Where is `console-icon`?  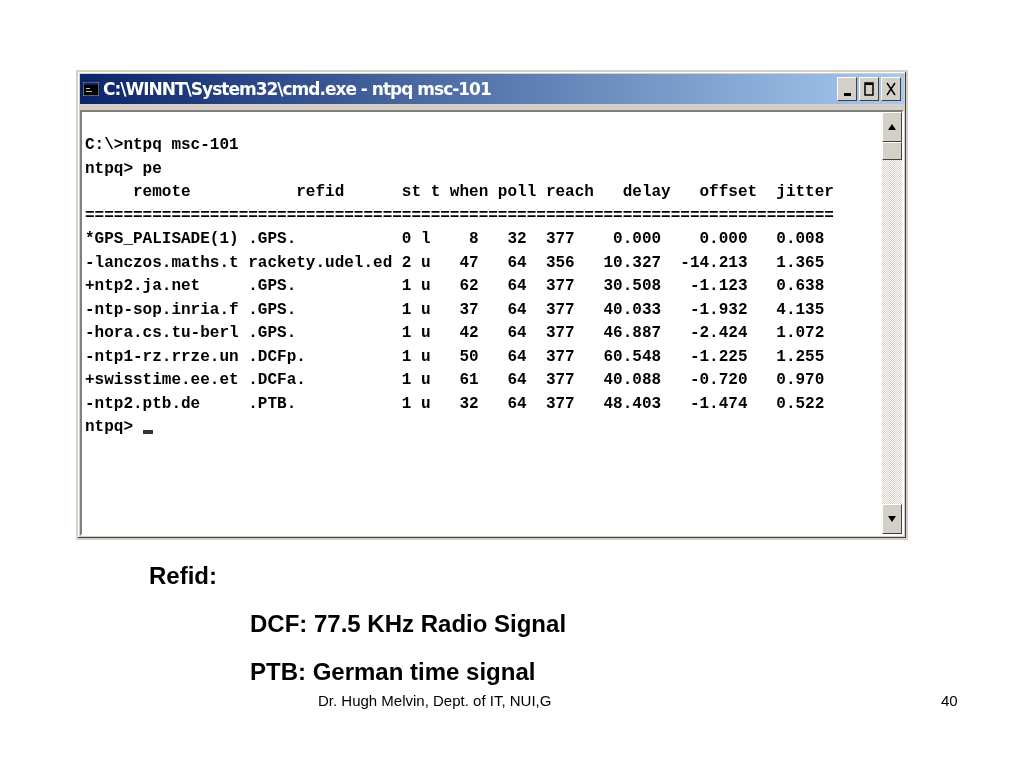
console-icon is located at coordinates (91, 89).